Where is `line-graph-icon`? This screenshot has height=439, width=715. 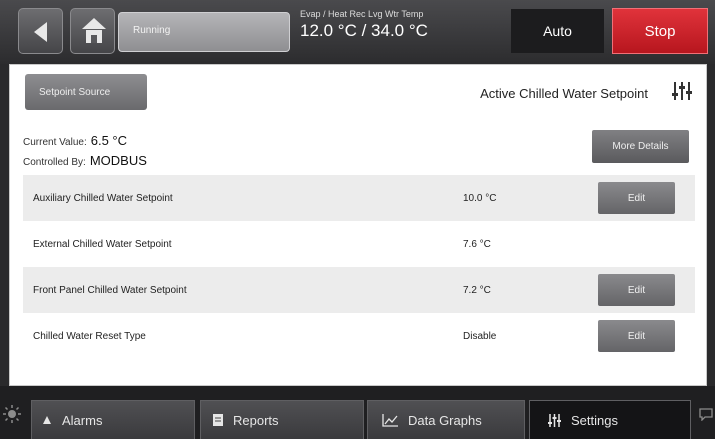 line-graph-icon is located at coordinates (390, 420).